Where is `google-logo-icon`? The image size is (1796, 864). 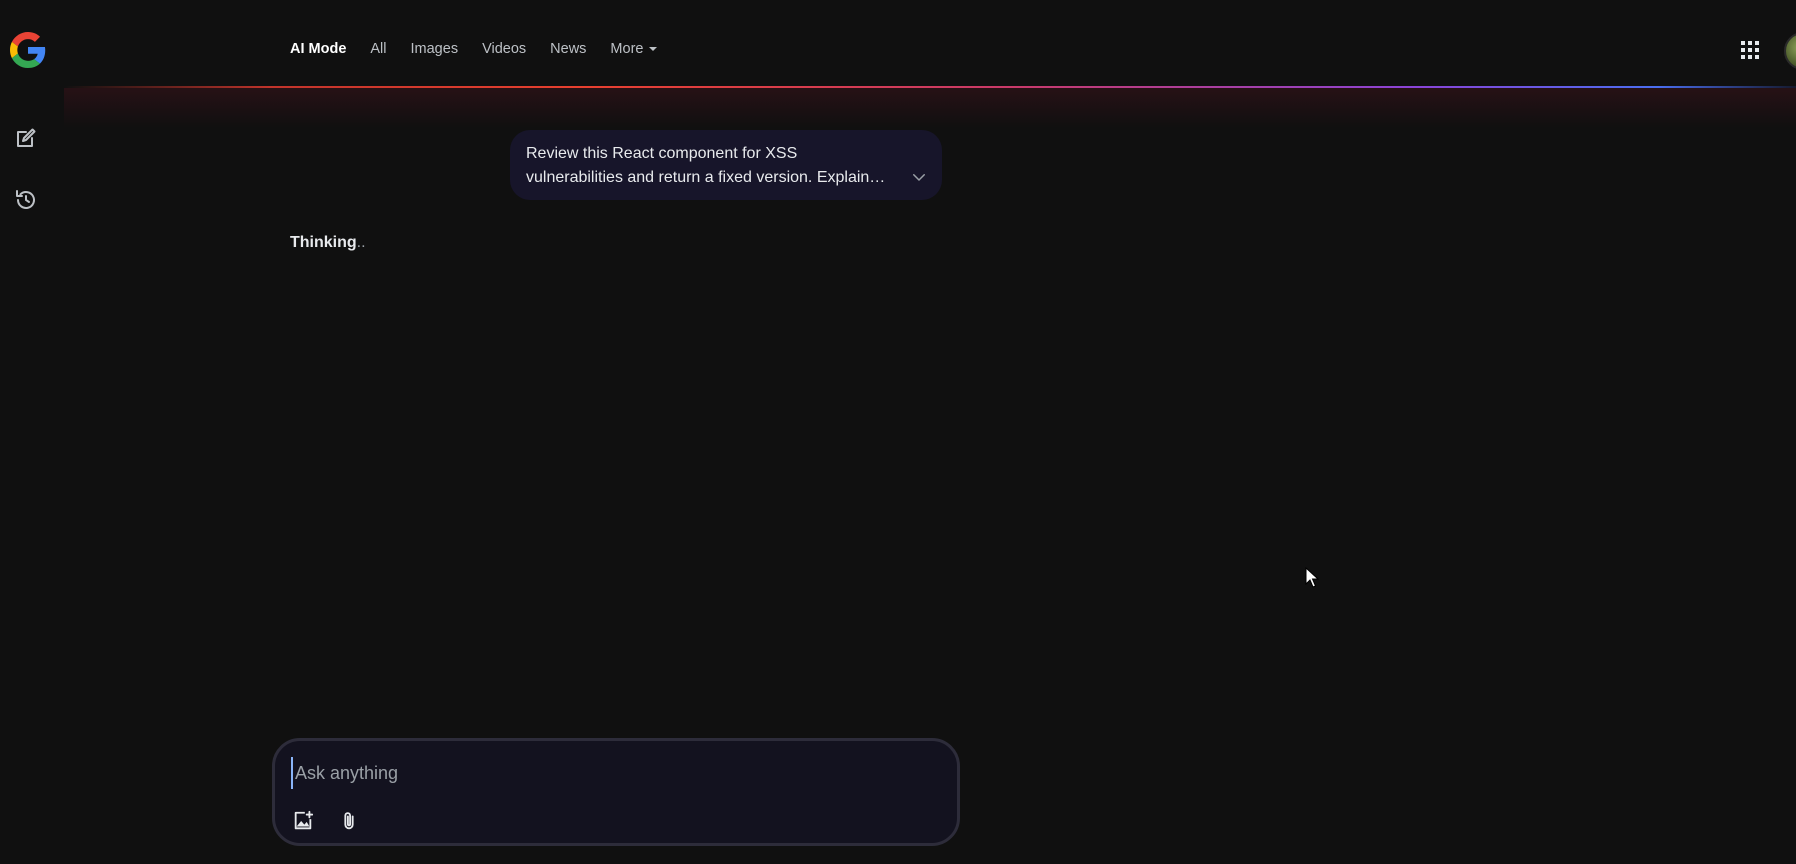 google-logo-icon is located at coordinates (28, 50).